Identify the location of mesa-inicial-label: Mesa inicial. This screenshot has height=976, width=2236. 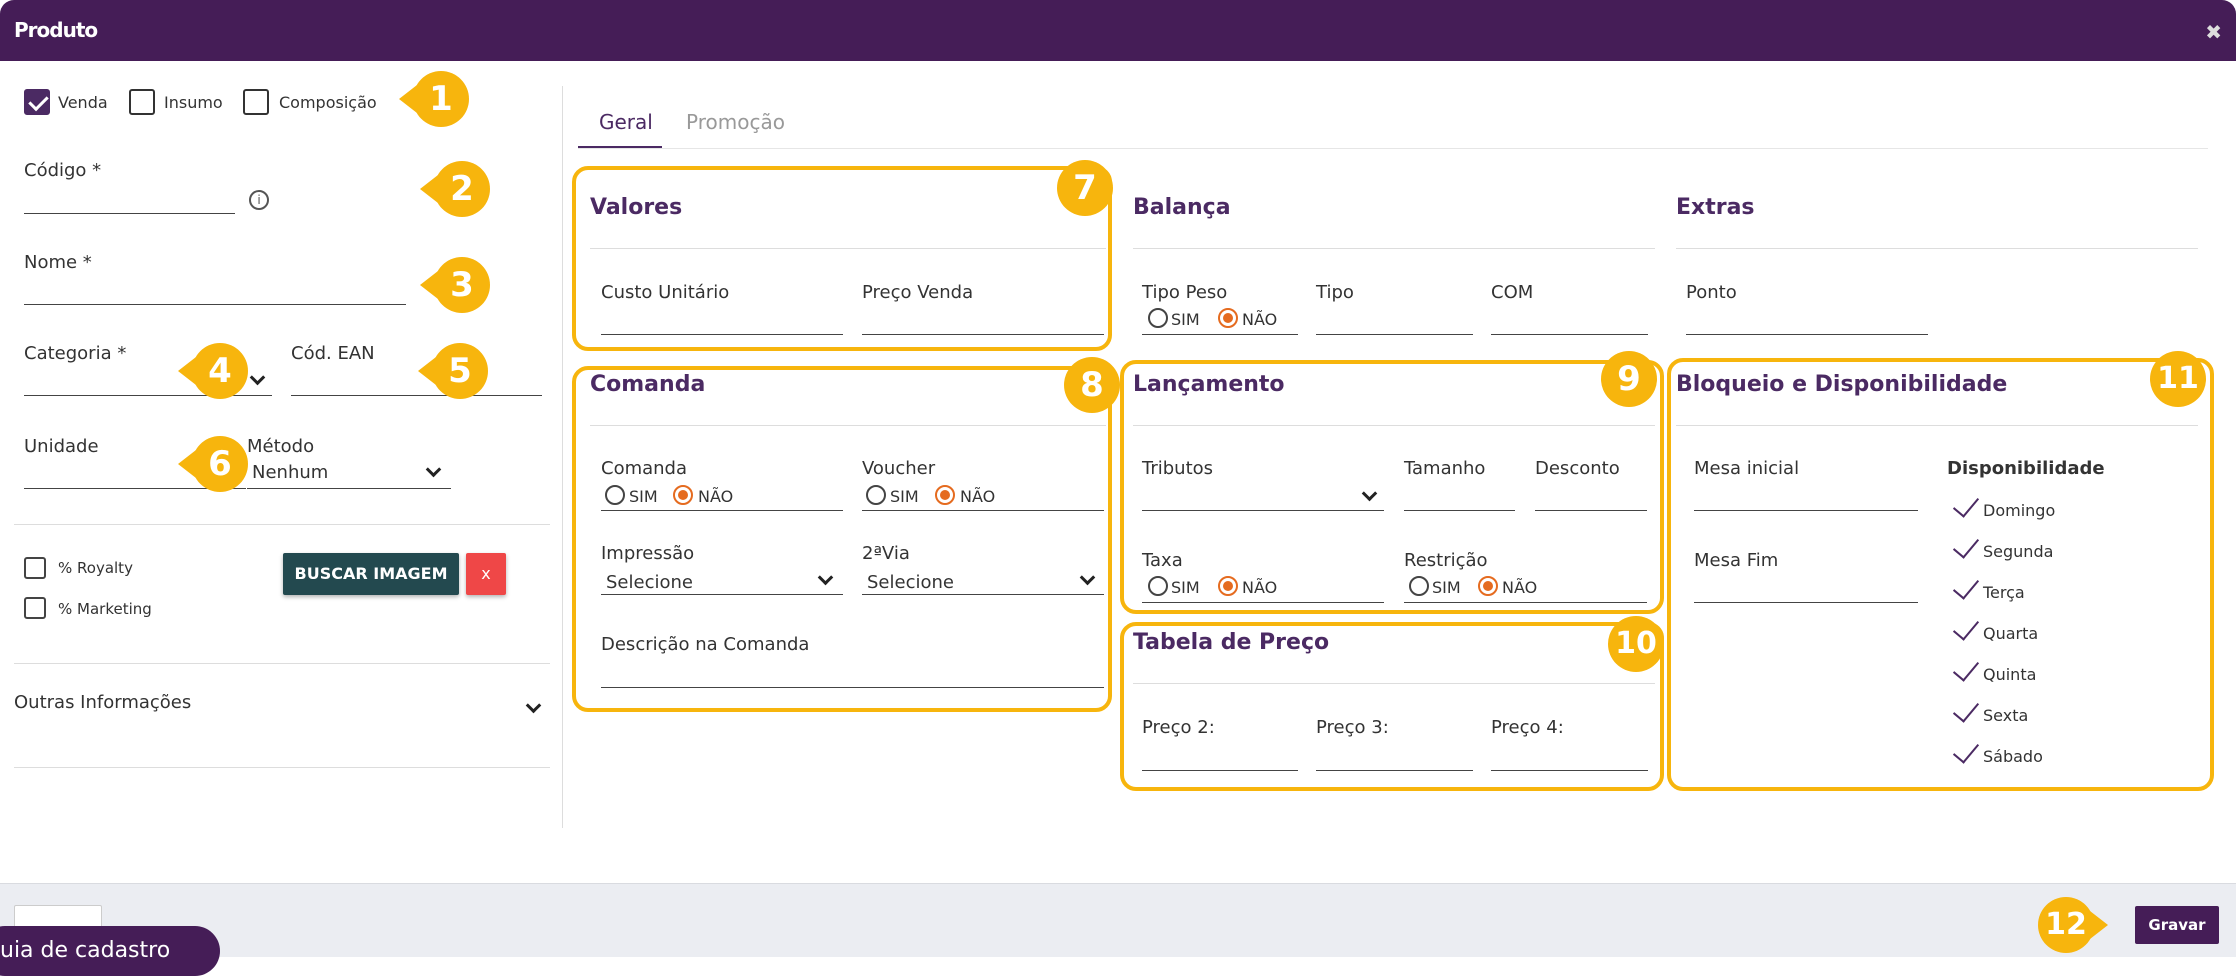
(1747, 468).